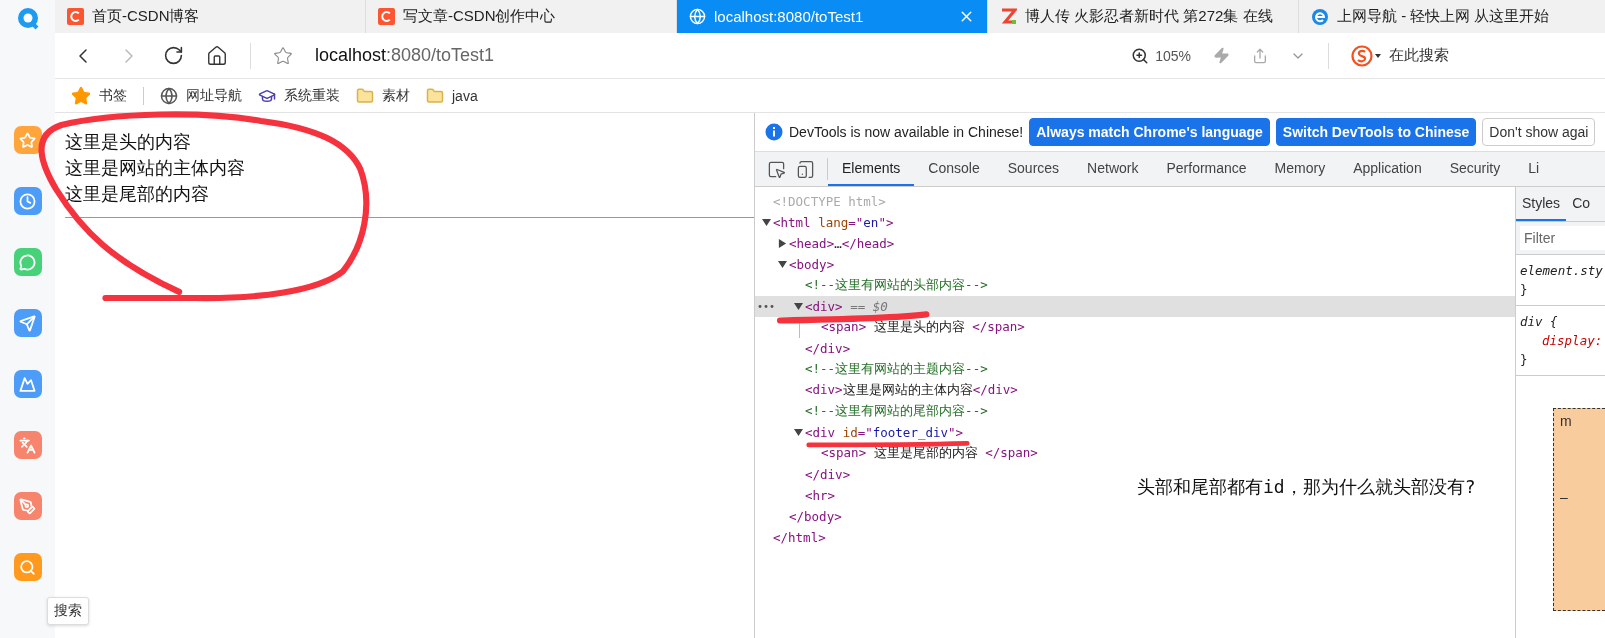 The width and height of the screenshot is (1605, 638). I want to click on css-line: element.sty, so click(1560, 271).